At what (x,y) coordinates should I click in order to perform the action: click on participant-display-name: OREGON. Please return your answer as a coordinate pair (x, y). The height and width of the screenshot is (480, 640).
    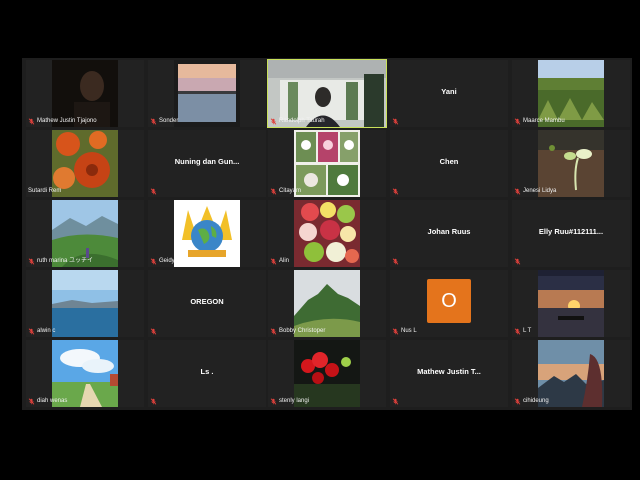
    Looking at the image, I should click on (207, 301).